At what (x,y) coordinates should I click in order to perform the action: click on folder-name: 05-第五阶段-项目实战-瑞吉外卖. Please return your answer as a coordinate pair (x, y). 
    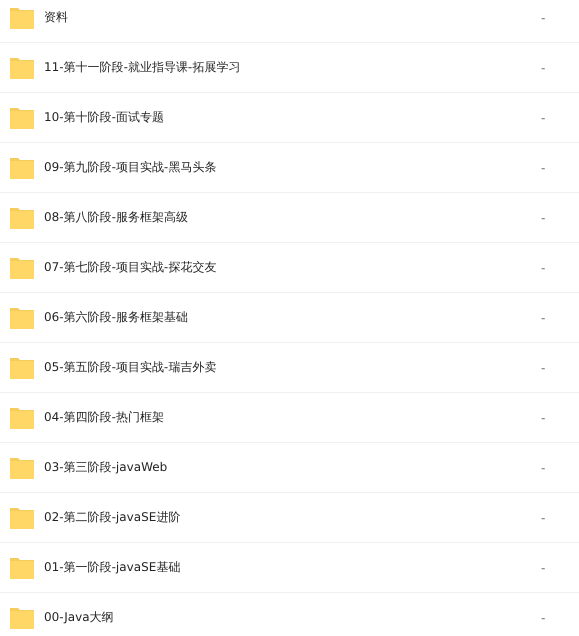
    Looking at the image, I should click on (292, 367).